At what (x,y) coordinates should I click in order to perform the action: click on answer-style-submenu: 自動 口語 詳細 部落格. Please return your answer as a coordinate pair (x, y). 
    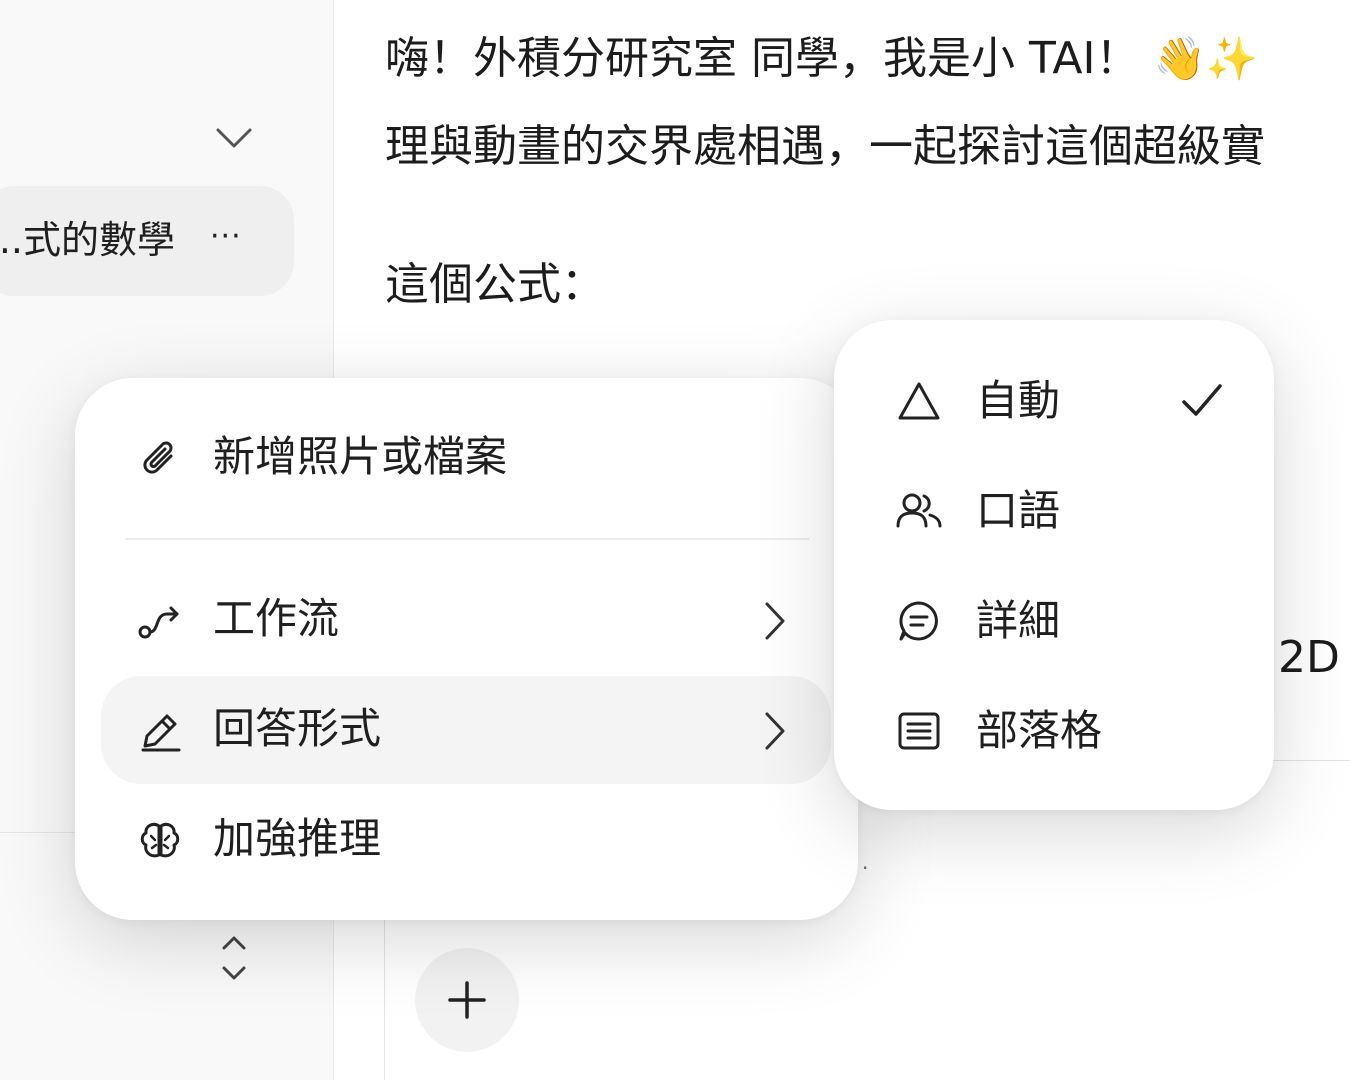
    Looking at the image, I should click on (1054, 565).